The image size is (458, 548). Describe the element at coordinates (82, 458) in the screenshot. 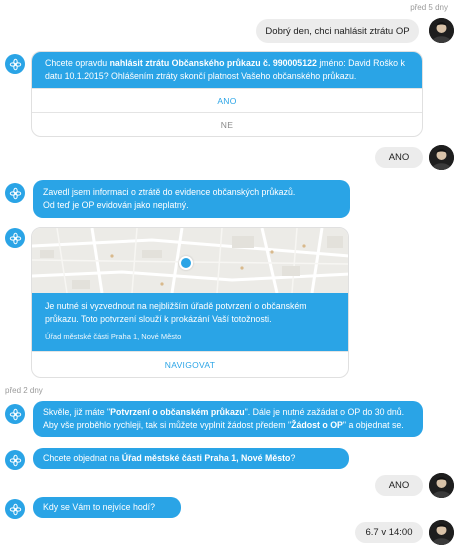

I see `text-part: Chcete objednat na` at that location.